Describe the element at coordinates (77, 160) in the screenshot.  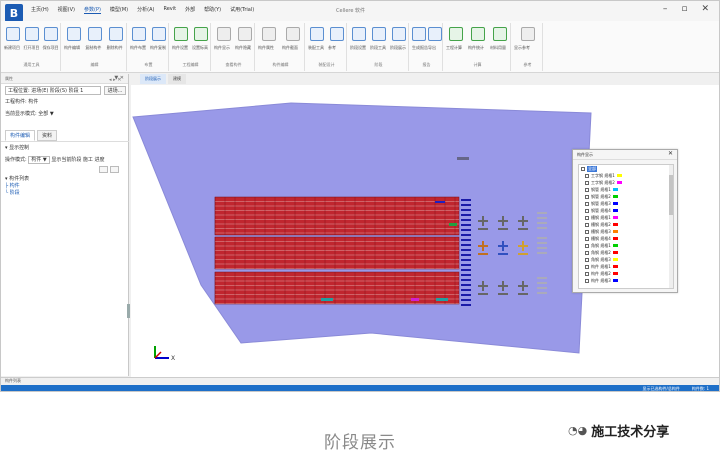
I see `filter-option: 显示当前阶段 施工 进度` at that location.